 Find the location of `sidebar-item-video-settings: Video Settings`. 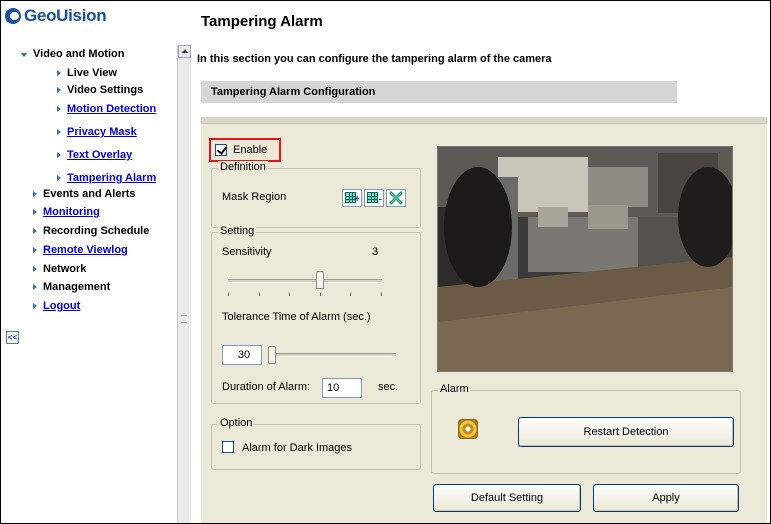

sidebar-item-video-settings: Video Settings is located at coordinates (100, 90).